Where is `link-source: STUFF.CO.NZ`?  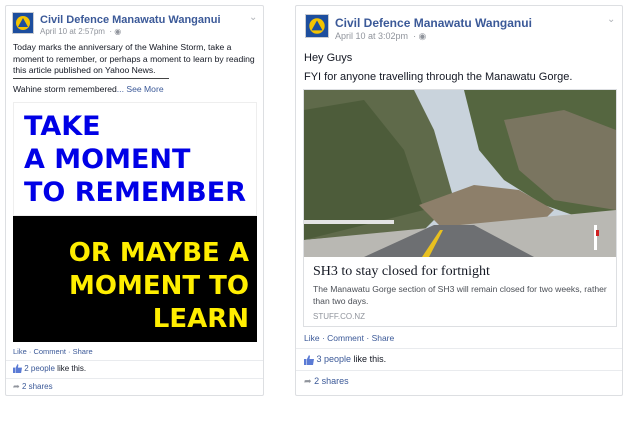 link-source: STUFF.CO.NZ is located at coordinates (339, 316).